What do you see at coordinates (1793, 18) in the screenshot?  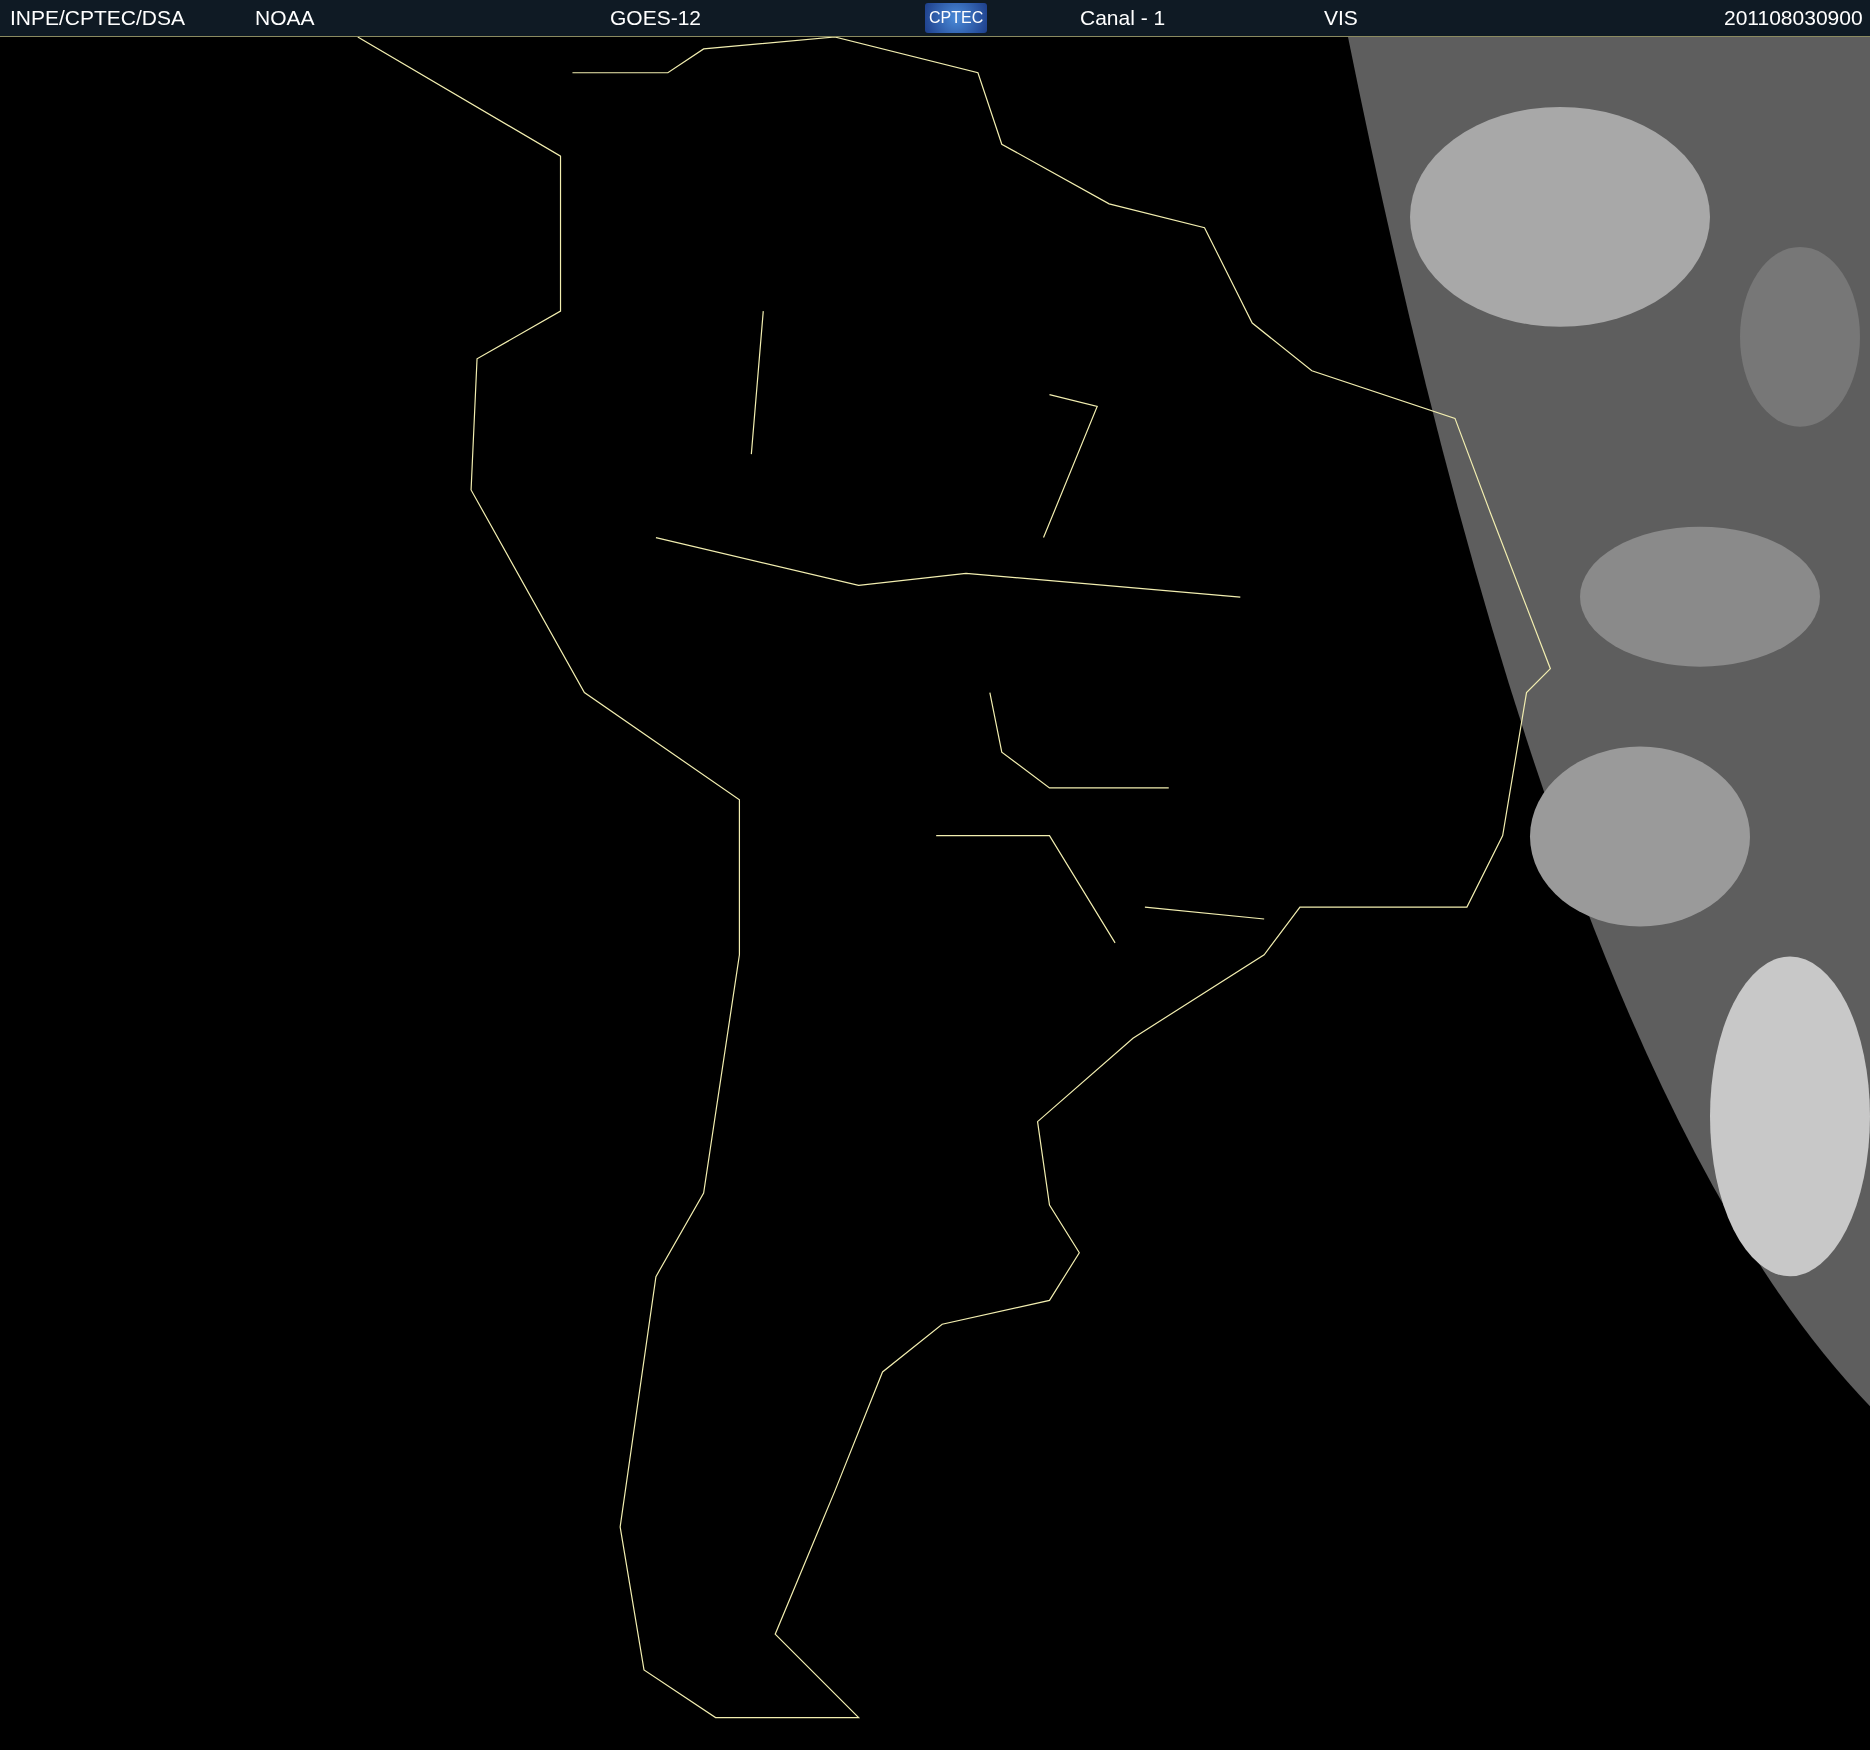 I see `timestamp: 201108030900` at bounding box center [1793, 18].